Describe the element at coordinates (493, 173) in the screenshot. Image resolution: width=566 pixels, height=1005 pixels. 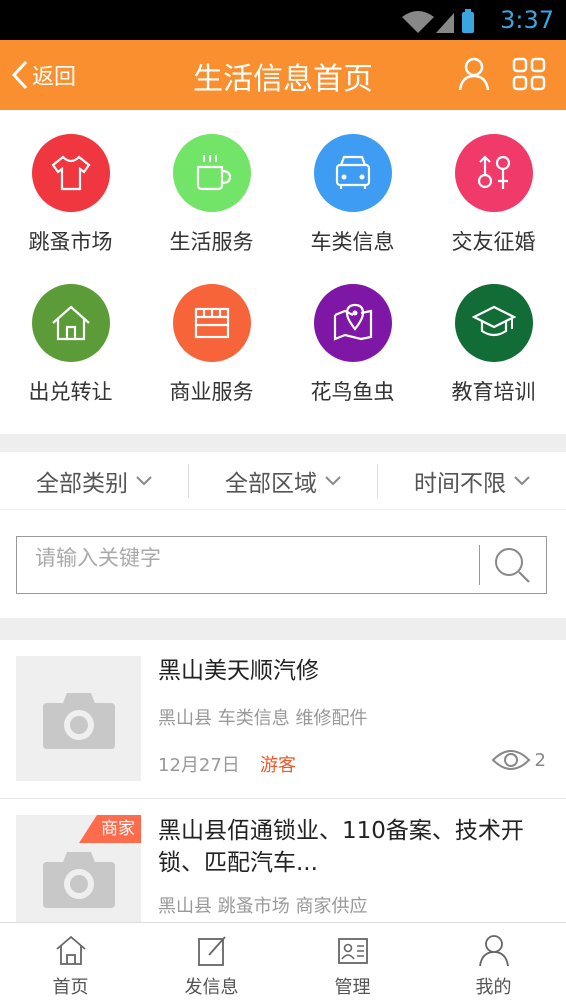
I see `gender-icon` at that location.